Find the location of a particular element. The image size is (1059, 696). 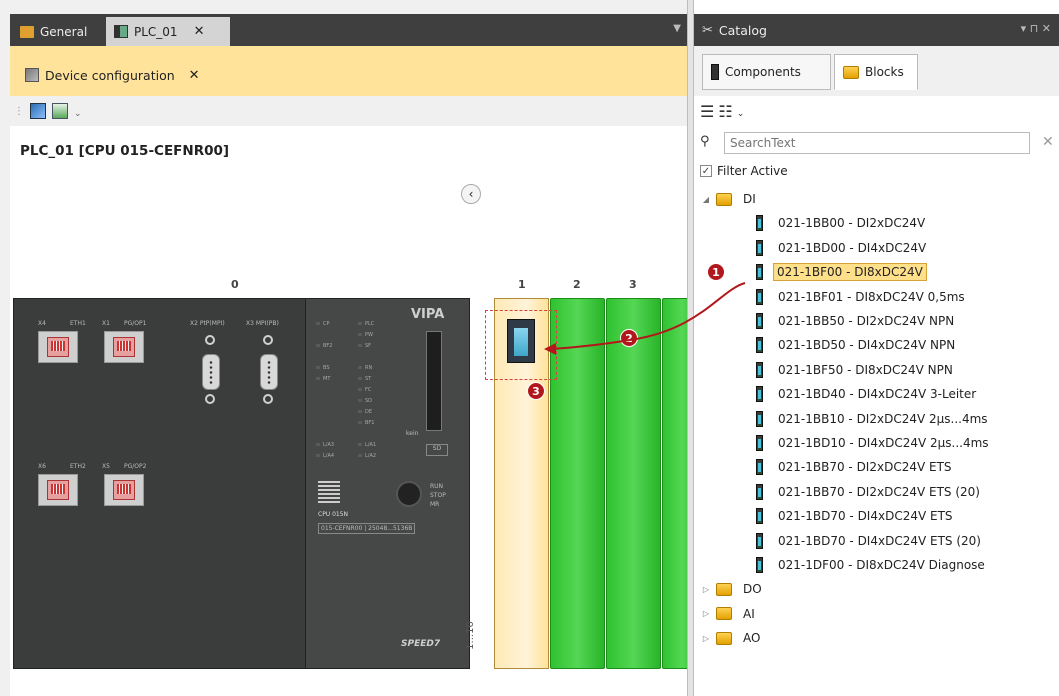

tab-plc: PLC_01 ✕ is located at coordinates (168, 31).